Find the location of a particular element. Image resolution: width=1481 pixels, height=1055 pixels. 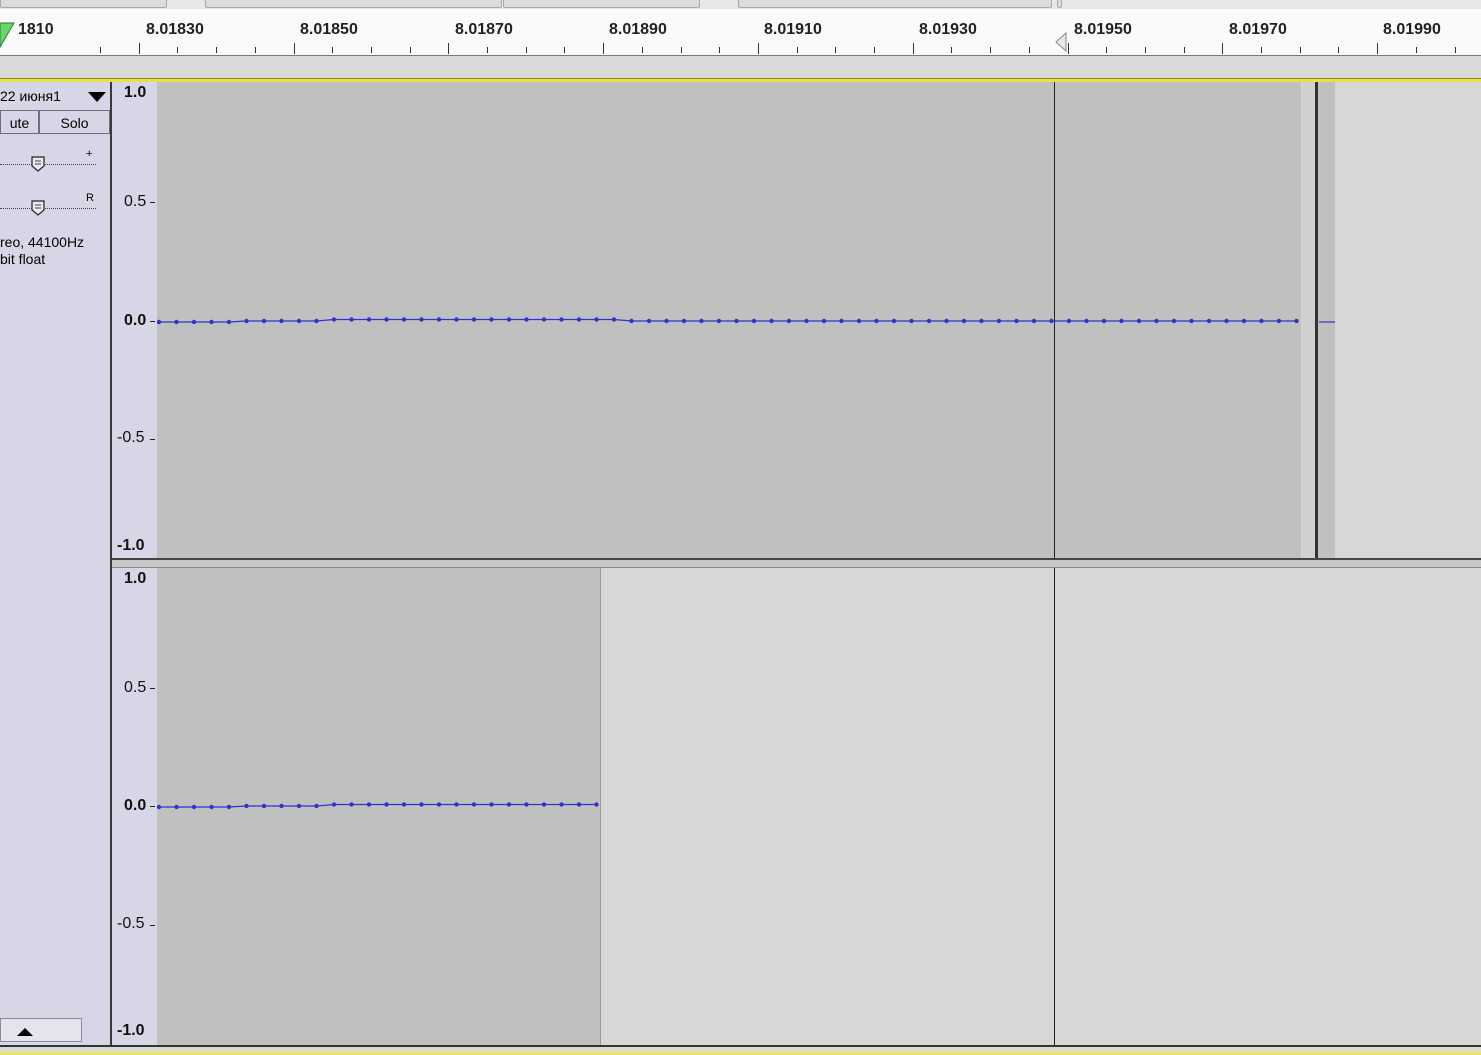

pan-slider: R is located at coordinates (50, 205).